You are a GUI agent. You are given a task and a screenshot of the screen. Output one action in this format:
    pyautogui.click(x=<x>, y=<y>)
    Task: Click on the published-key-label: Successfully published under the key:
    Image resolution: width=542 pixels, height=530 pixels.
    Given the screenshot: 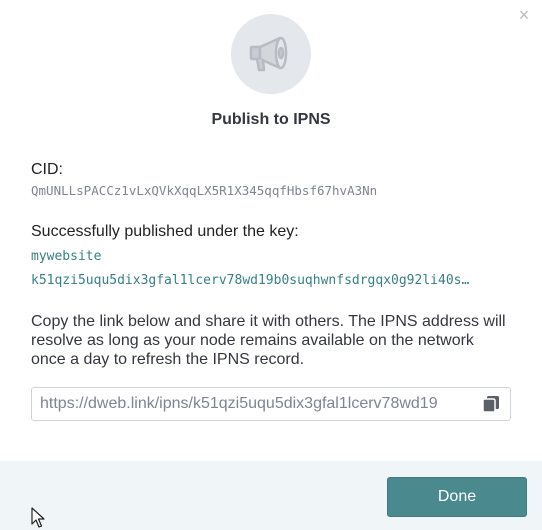 What is the action you would take?
    pyautogui.click(x=165, y=231)
    